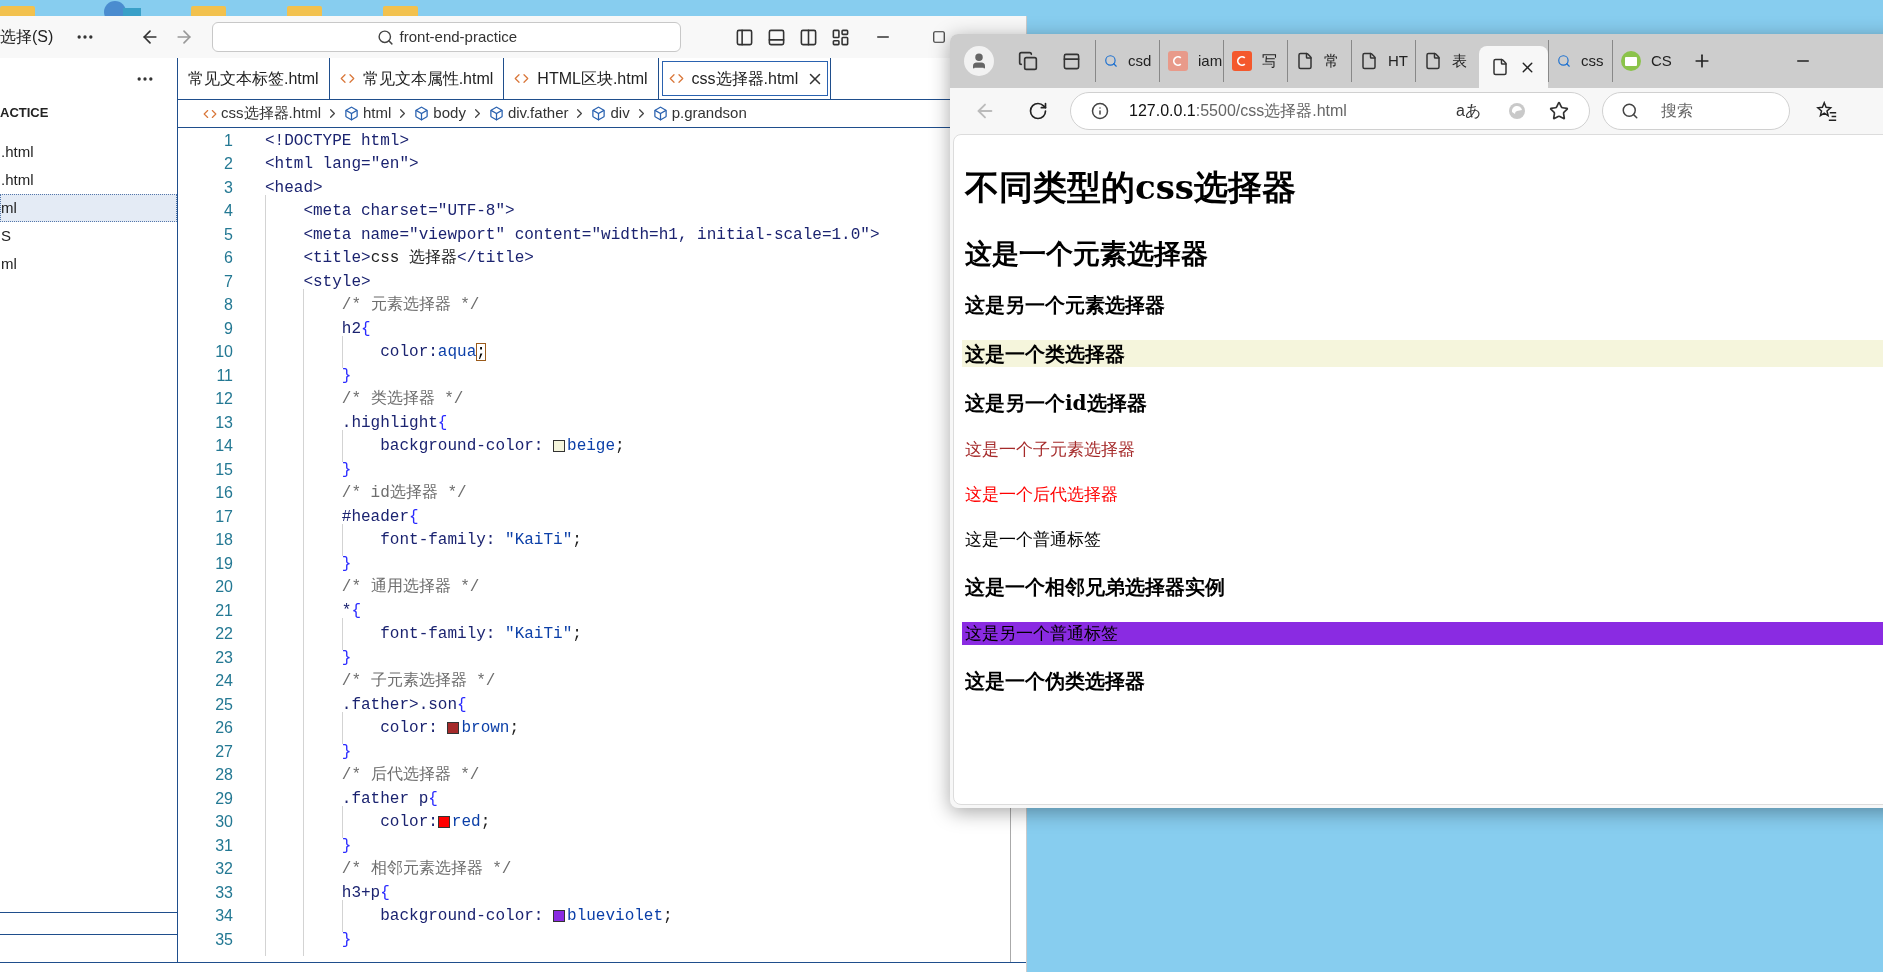 The height and width of the screenshot is (972, 1883). I want to click on browser-tab: iam, so click(1191, 61).